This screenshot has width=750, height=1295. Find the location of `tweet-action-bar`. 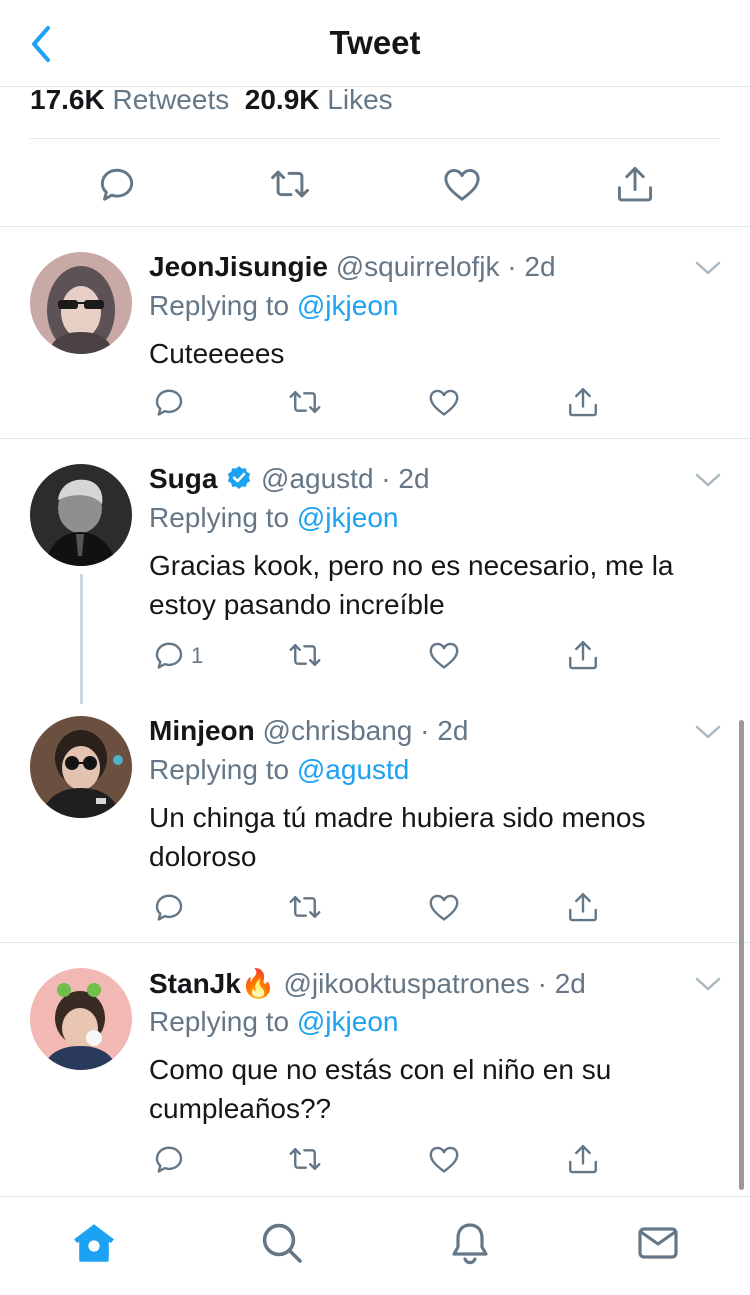

tweet-action-bar is located at coordinates (375, 188).